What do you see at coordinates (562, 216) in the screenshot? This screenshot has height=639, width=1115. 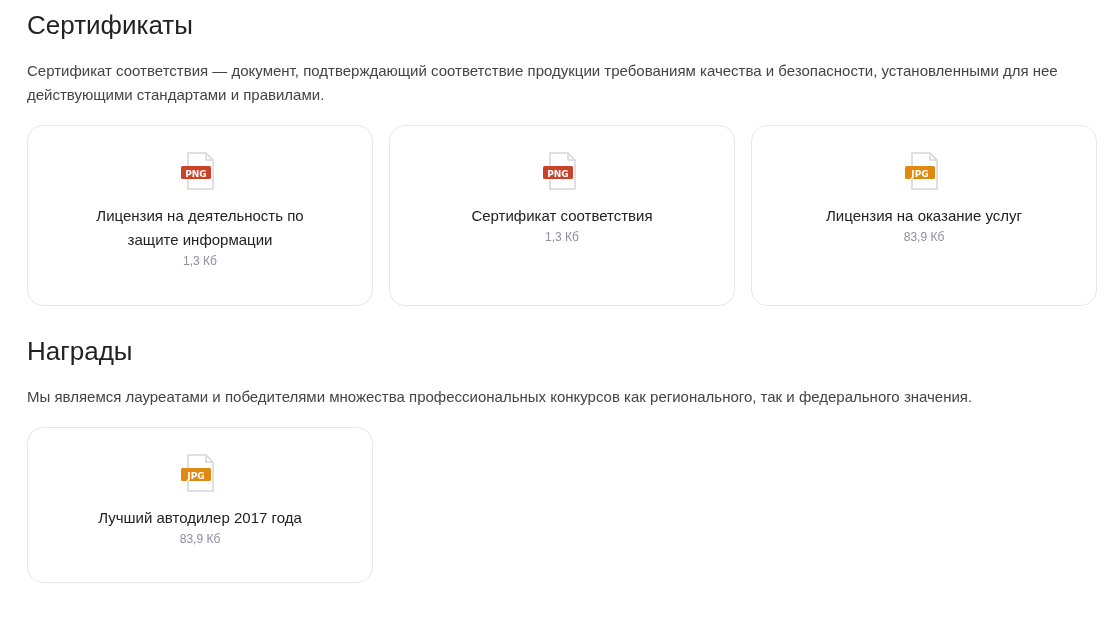 I see `file-name: Сертификат соответствия` at bounding box center [562, 216].